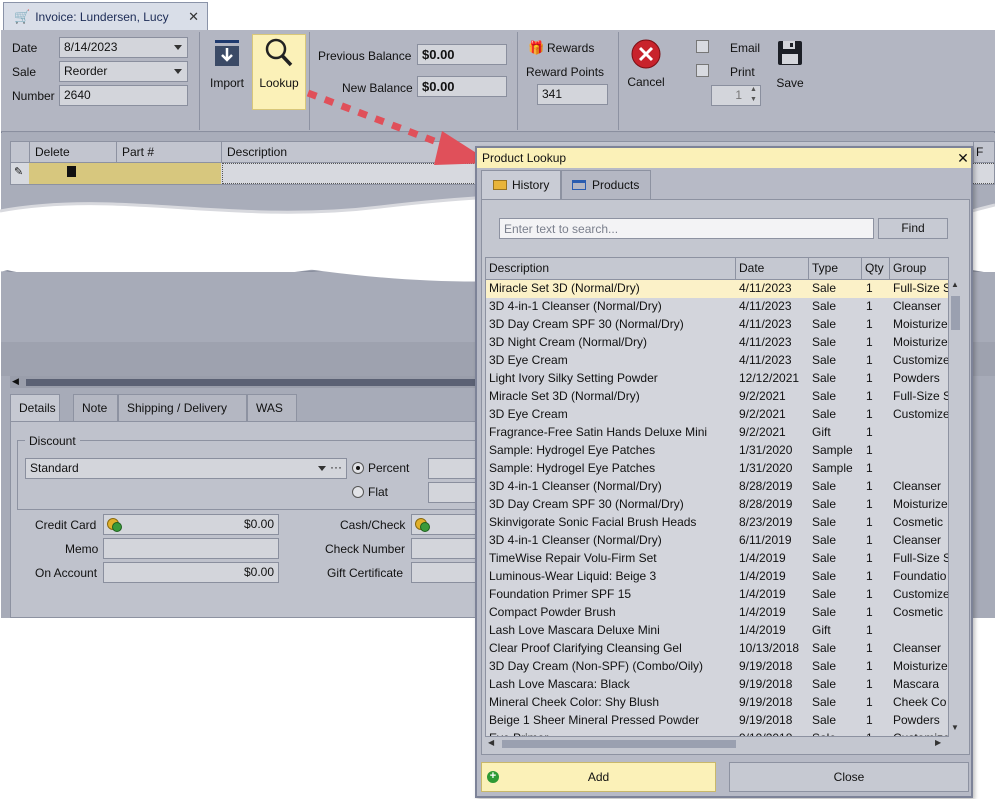 The height and width of the screenshot is (799, 995). I want to click on percent-field, so click(454, 468).